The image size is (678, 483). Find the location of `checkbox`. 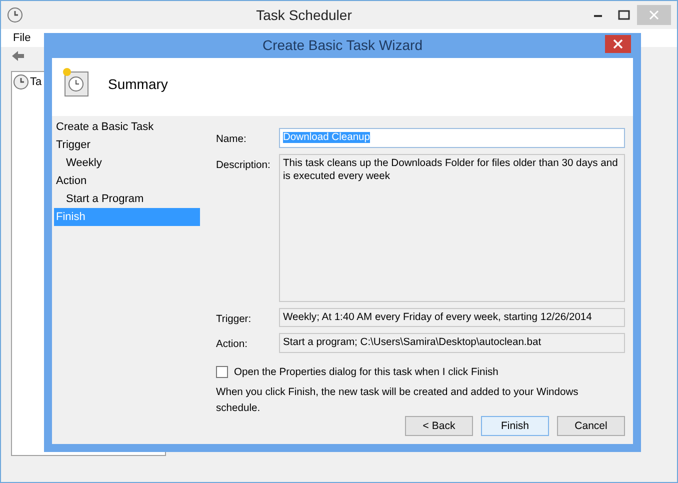

checkbox is located at coordinates (222, 372).